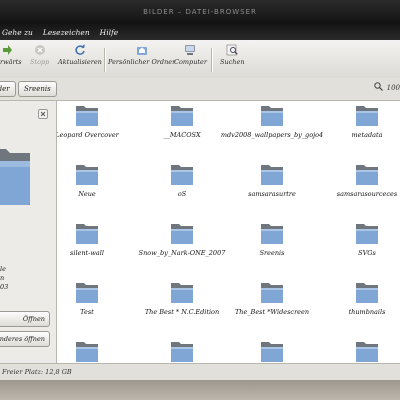  I want to click on folder-name: Leopard Overcover, so click(88, 135).